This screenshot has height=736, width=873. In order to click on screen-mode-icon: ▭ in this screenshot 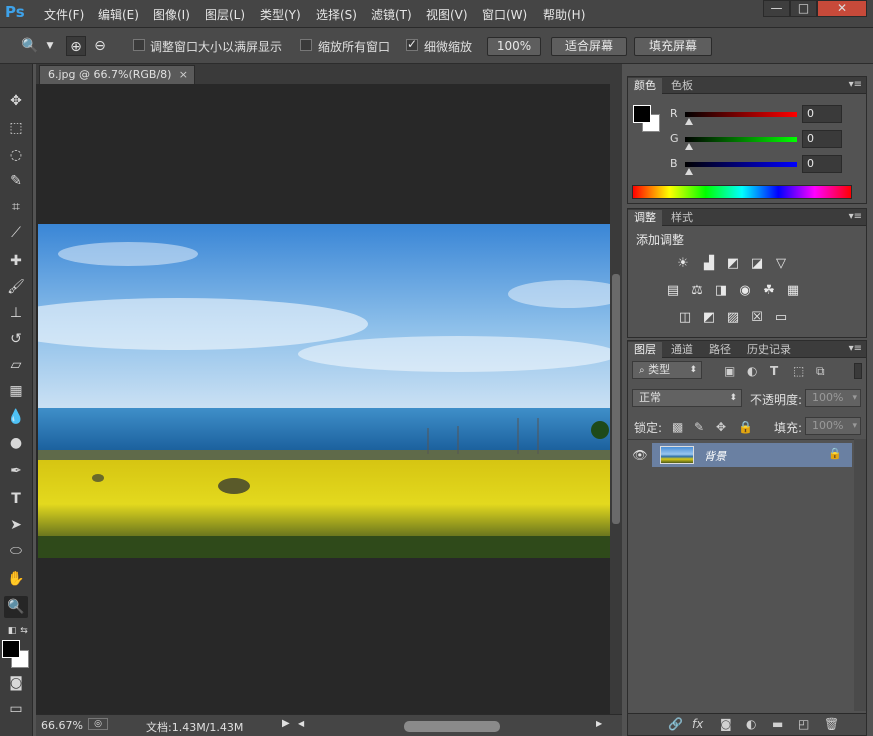, I will do `click(16, 709)`.